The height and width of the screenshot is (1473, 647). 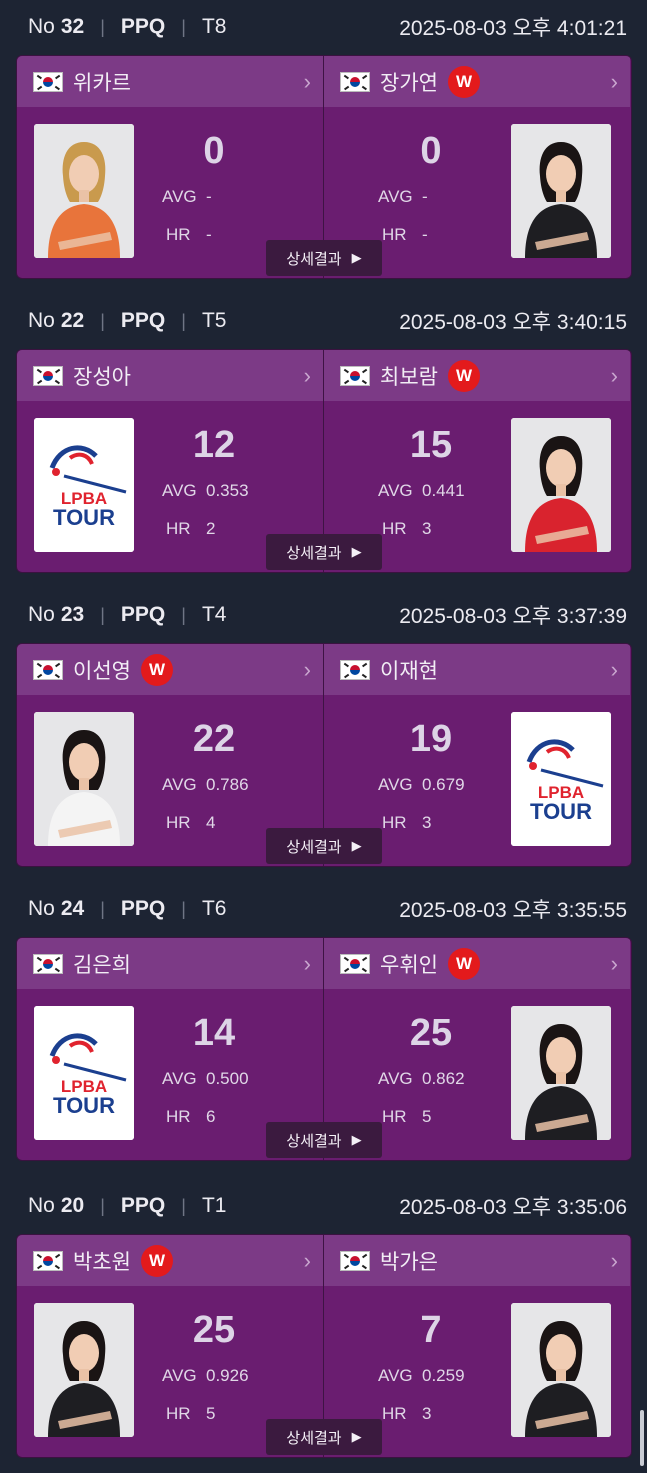 What do you see at coordinates (477, 669) in the screenshot?
I see `player-header: 이재현 ›` at bounding box center [477, 669].